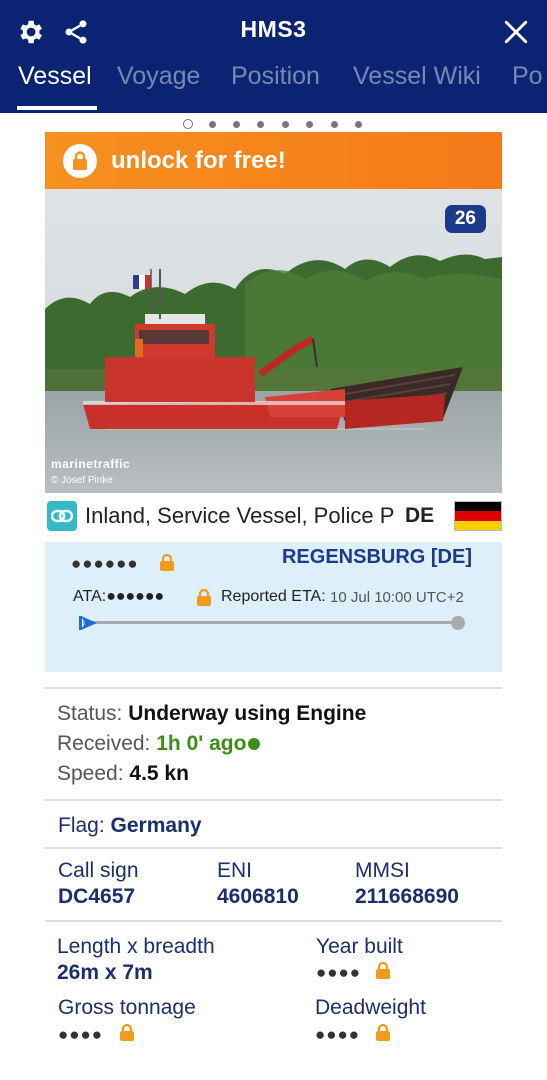 Image resolution: width=547 pixels, height=1080 pixels. I want to click on unlock-banner: unlock for free!, so click(273, 160).